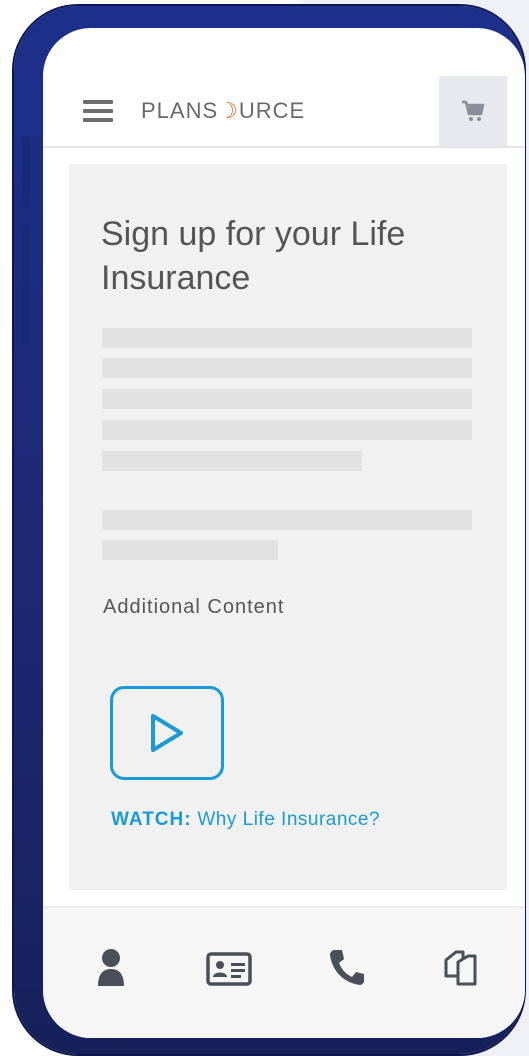 The image size is (529, 1056). Describe the element at coordinates (98, 111) in the screenshot. I see `hamburger-icon` at that location.